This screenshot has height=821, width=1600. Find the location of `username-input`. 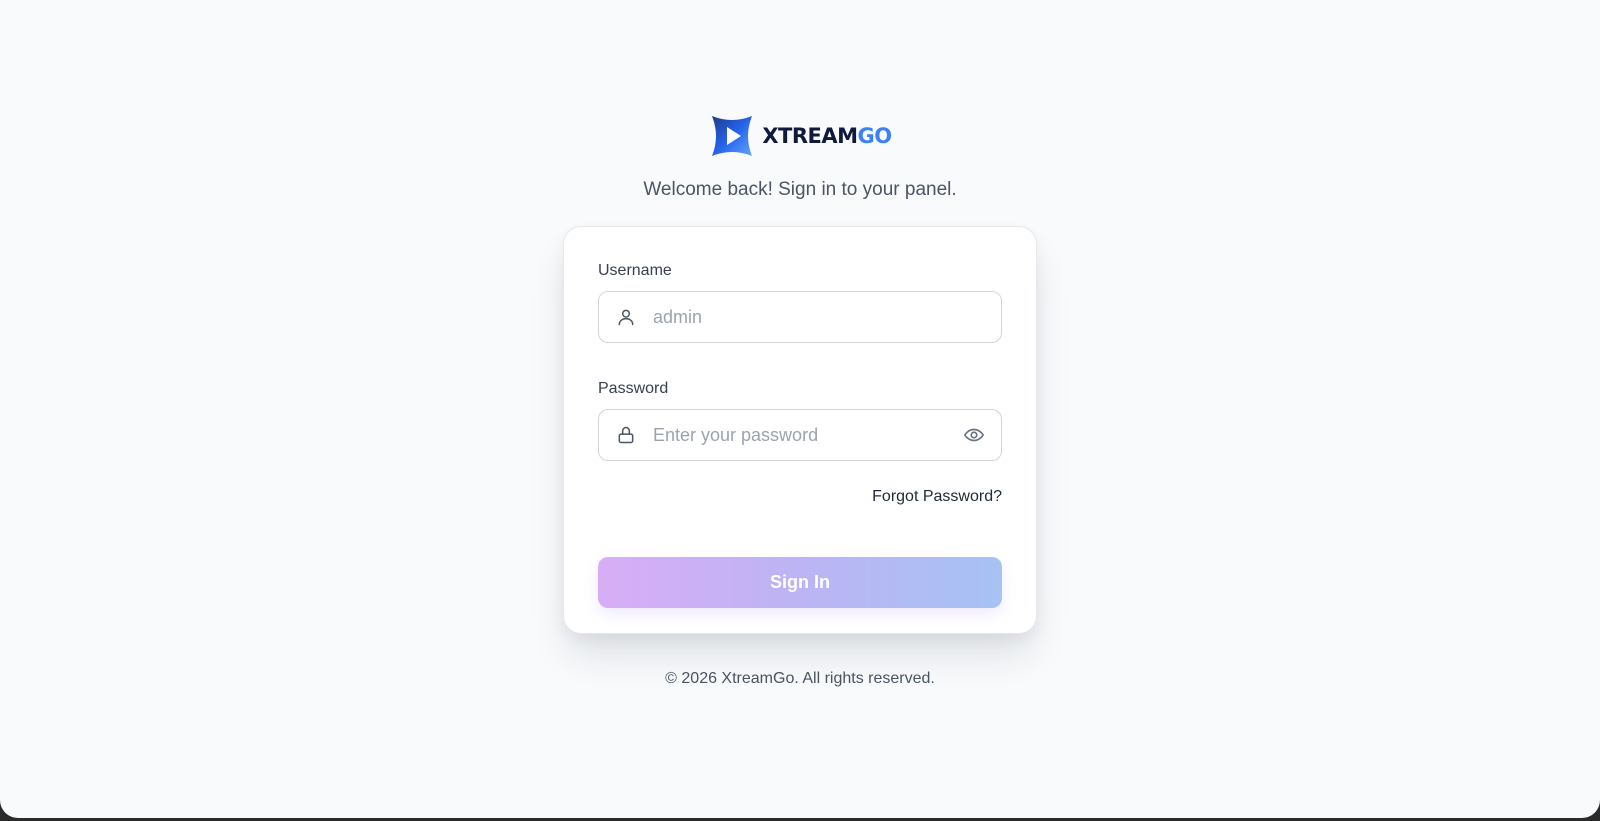

username-input is located at coordinates (818, 317).